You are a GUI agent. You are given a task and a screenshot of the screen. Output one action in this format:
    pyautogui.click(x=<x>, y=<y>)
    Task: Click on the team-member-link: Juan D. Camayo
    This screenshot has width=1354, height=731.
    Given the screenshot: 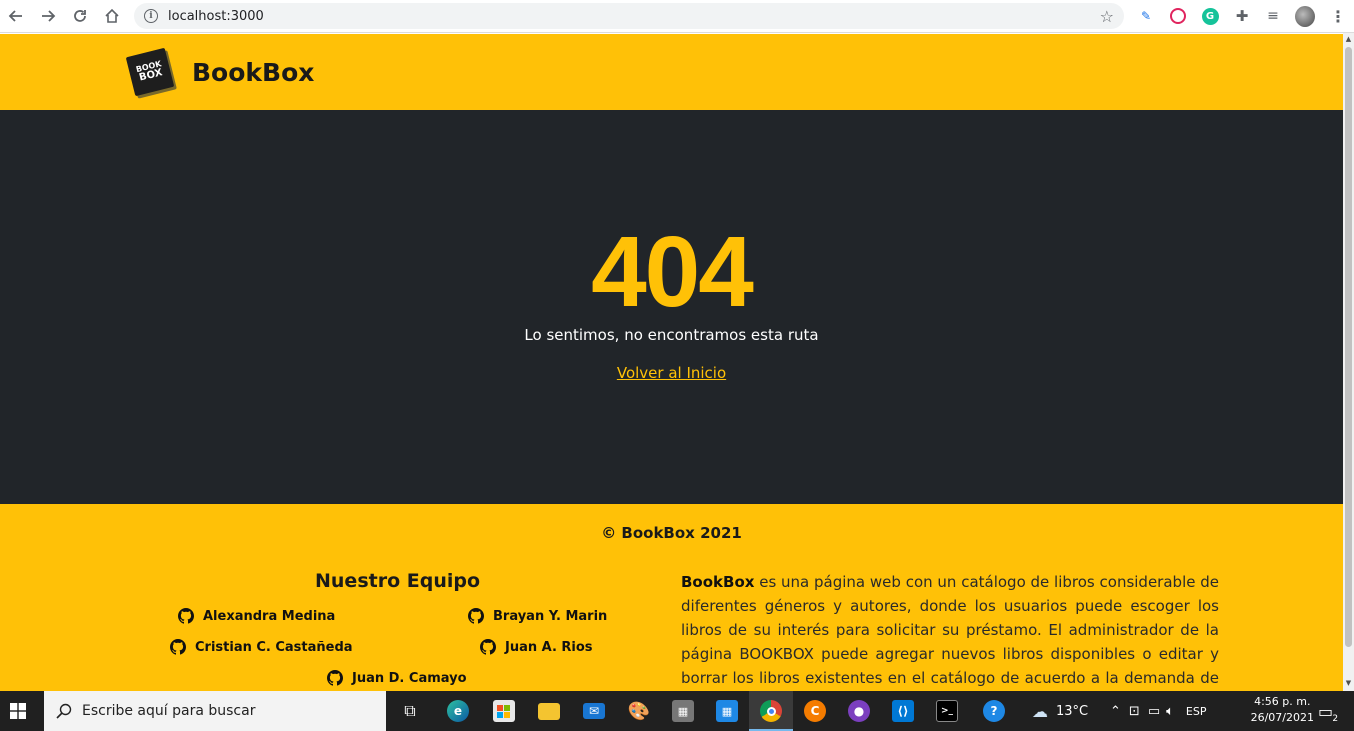 What is the action you would take?
    pyautogui.click(x=397, y=678)
    